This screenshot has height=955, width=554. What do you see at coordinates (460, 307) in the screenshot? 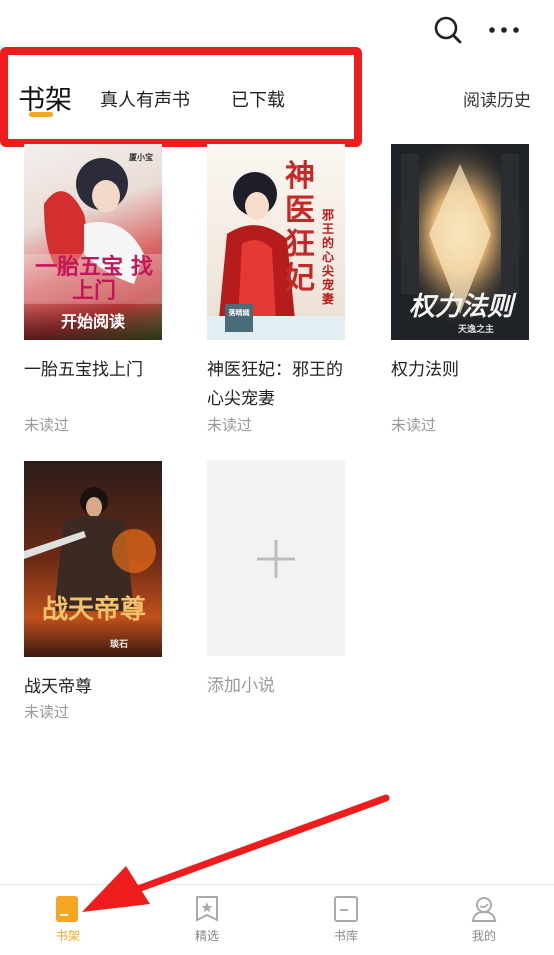
I see `cover-title: 权力法则` at bounding box center [460, 307].